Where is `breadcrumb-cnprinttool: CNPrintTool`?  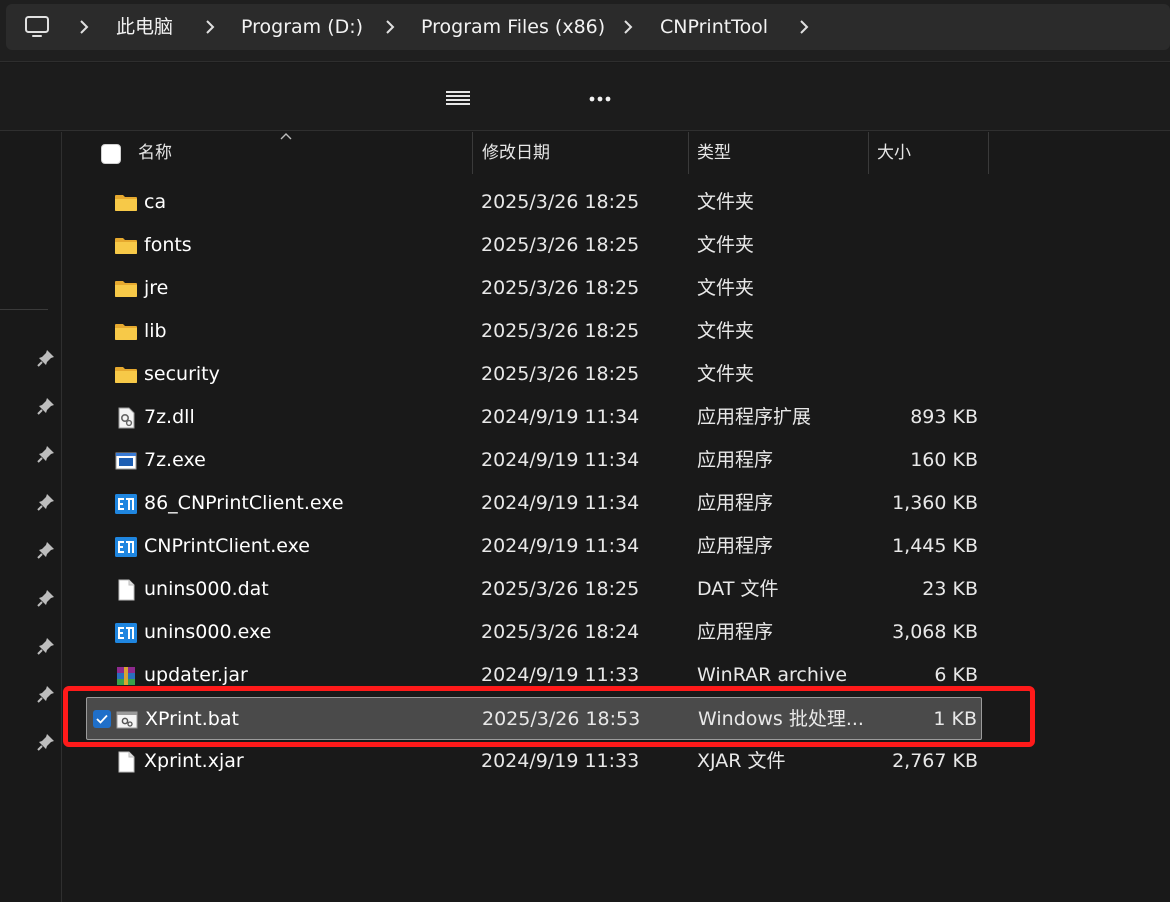
breadcrumb-cnprinttool: CNPrintTool is located at coordinates (714, 27).